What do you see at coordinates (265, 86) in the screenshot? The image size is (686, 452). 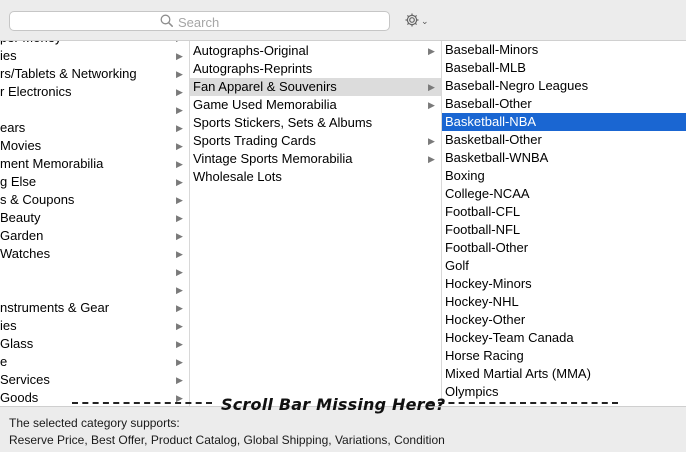 I see `subcategory-item-label: Fan Apparel & Souvenirs` at bounding box center [265, 86].